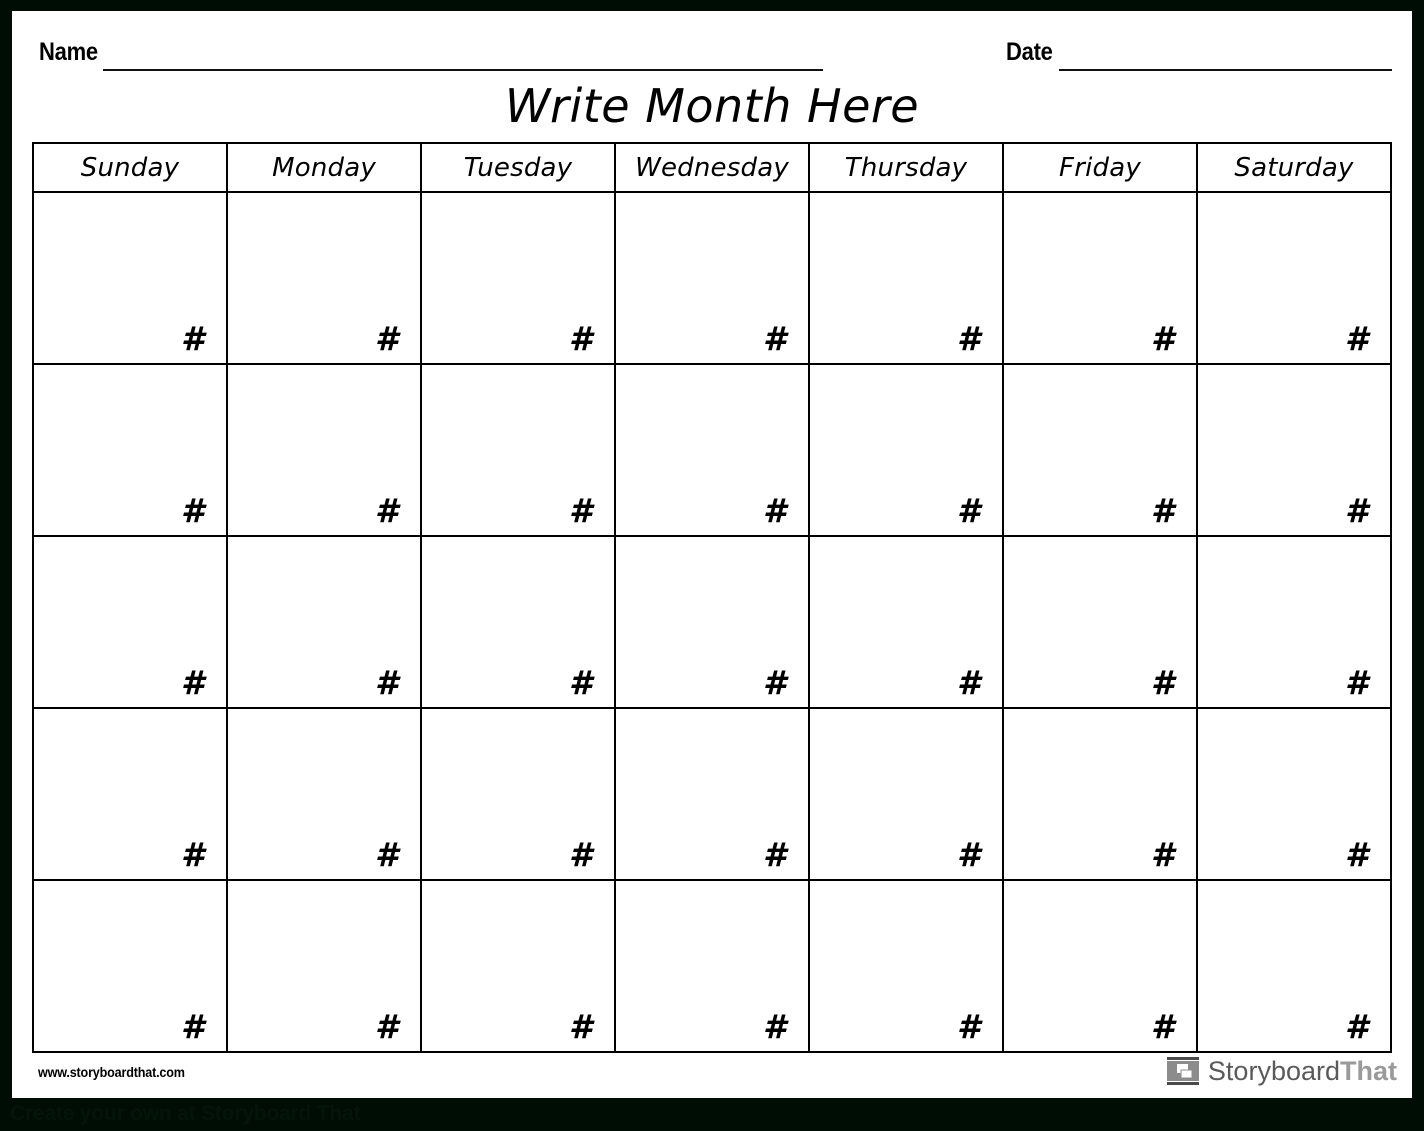 The image size is (1424, 1131). Describe the element at coordinates (1100, 167) in the screenshot. I see `day-header-friday: Friday` at that location.